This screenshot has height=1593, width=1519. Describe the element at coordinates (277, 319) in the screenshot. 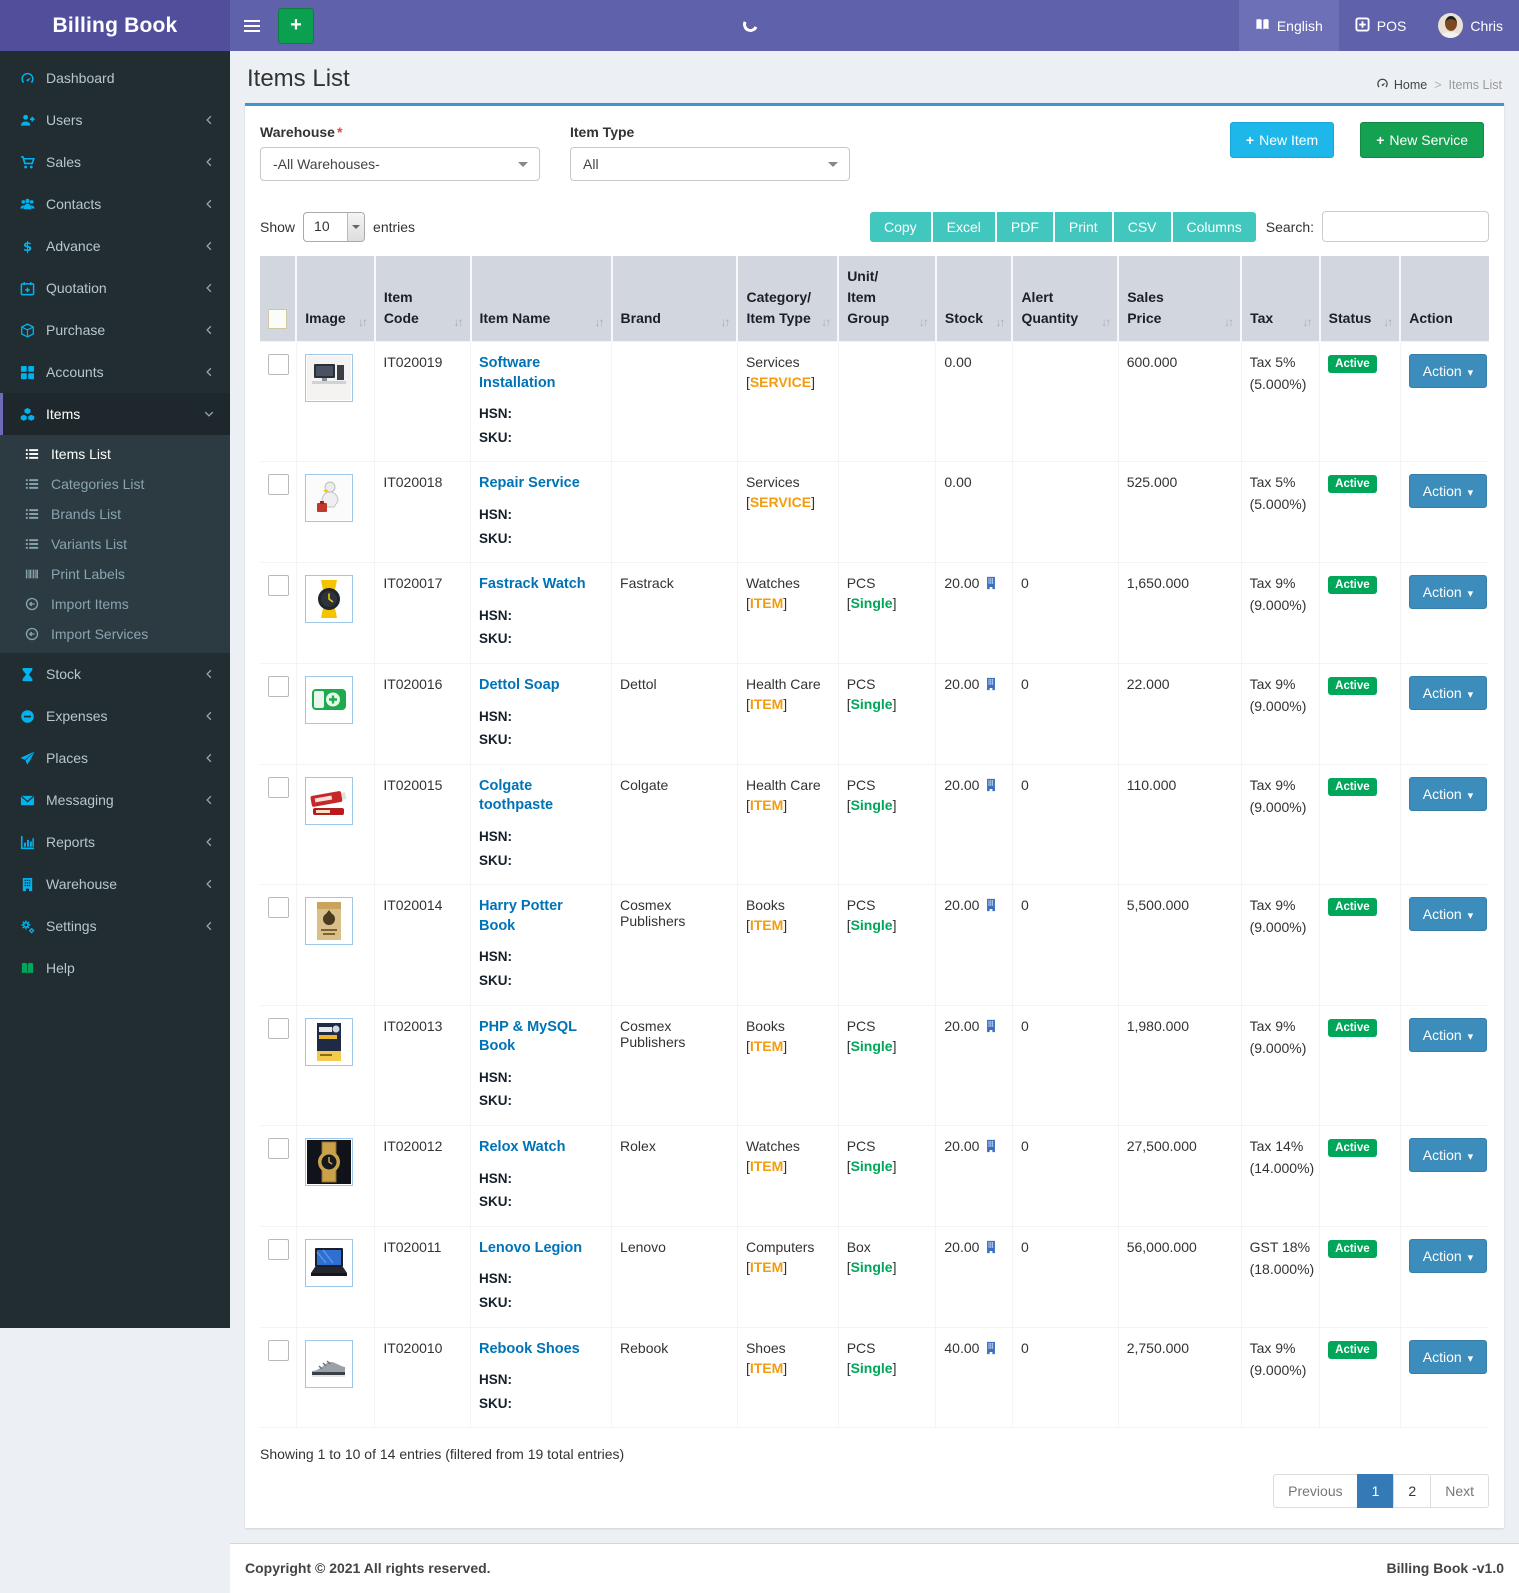

I see `select-all-checkbox` at that location.